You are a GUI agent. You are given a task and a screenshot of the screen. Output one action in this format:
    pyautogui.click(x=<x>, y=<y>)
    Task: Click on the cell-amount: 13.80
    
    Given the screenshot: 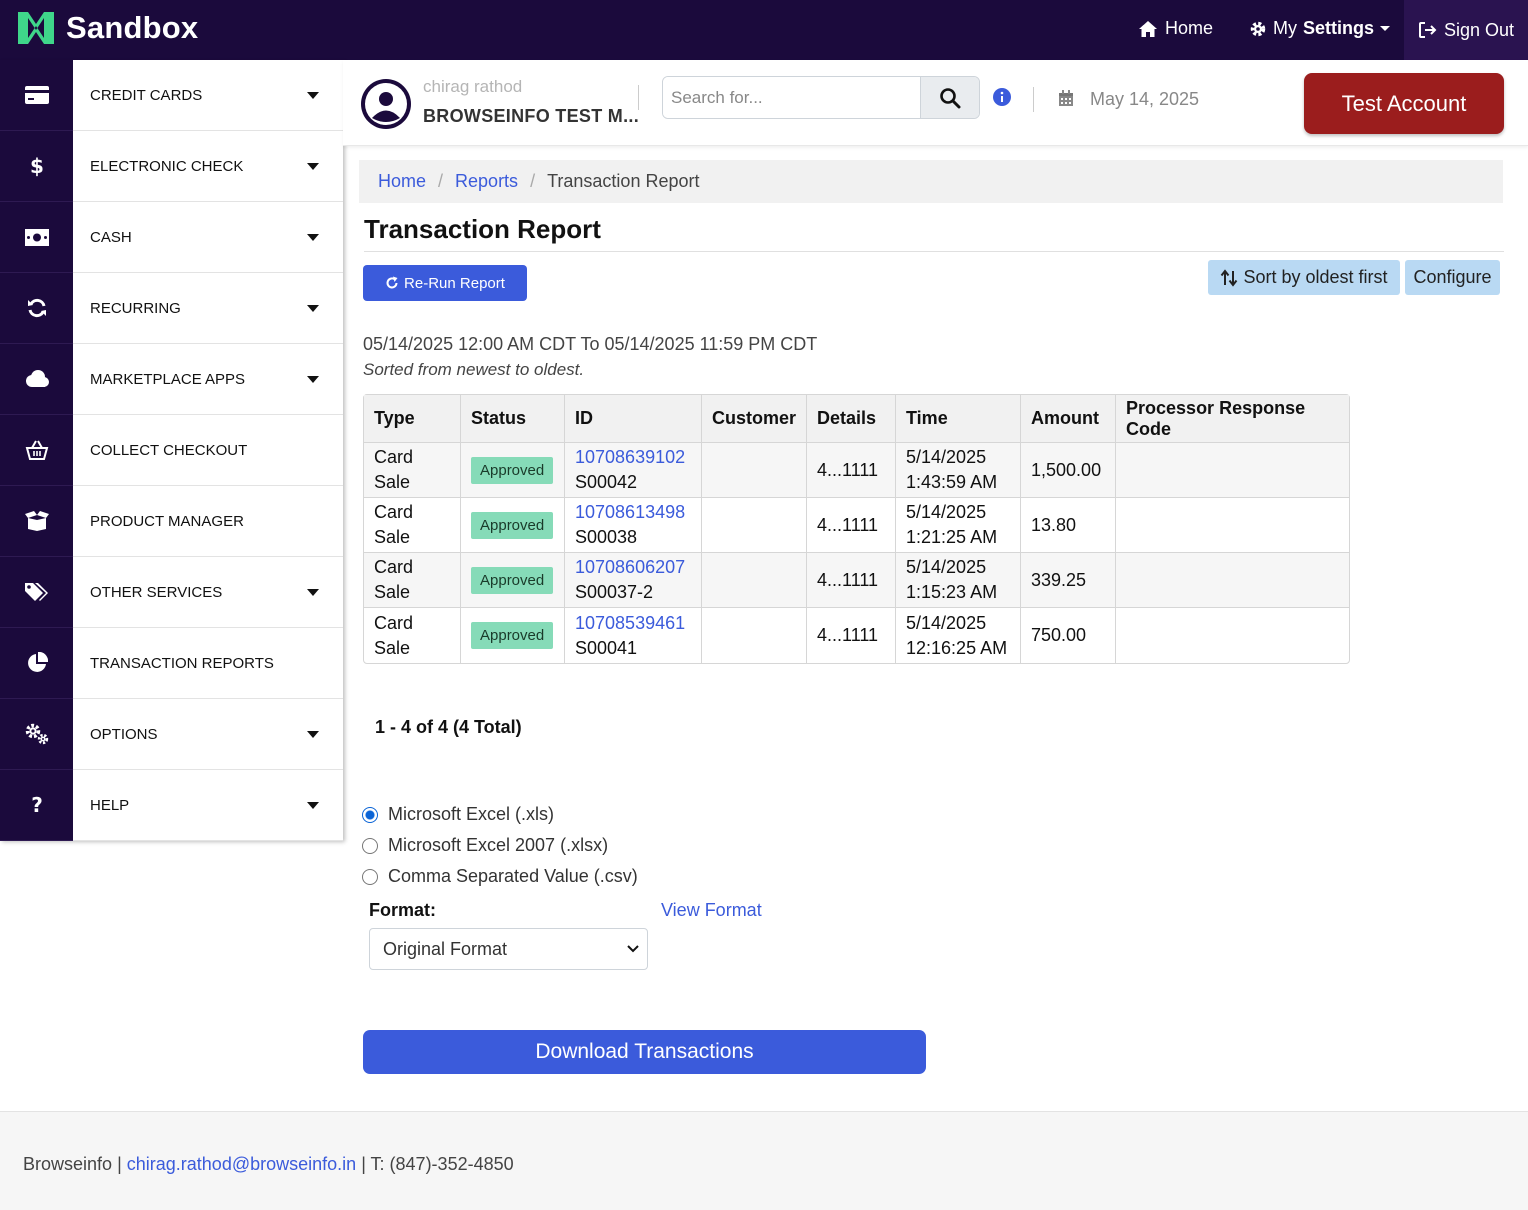 What is the action you would take?
    pyautogui.click(x=1069, y=525)
    